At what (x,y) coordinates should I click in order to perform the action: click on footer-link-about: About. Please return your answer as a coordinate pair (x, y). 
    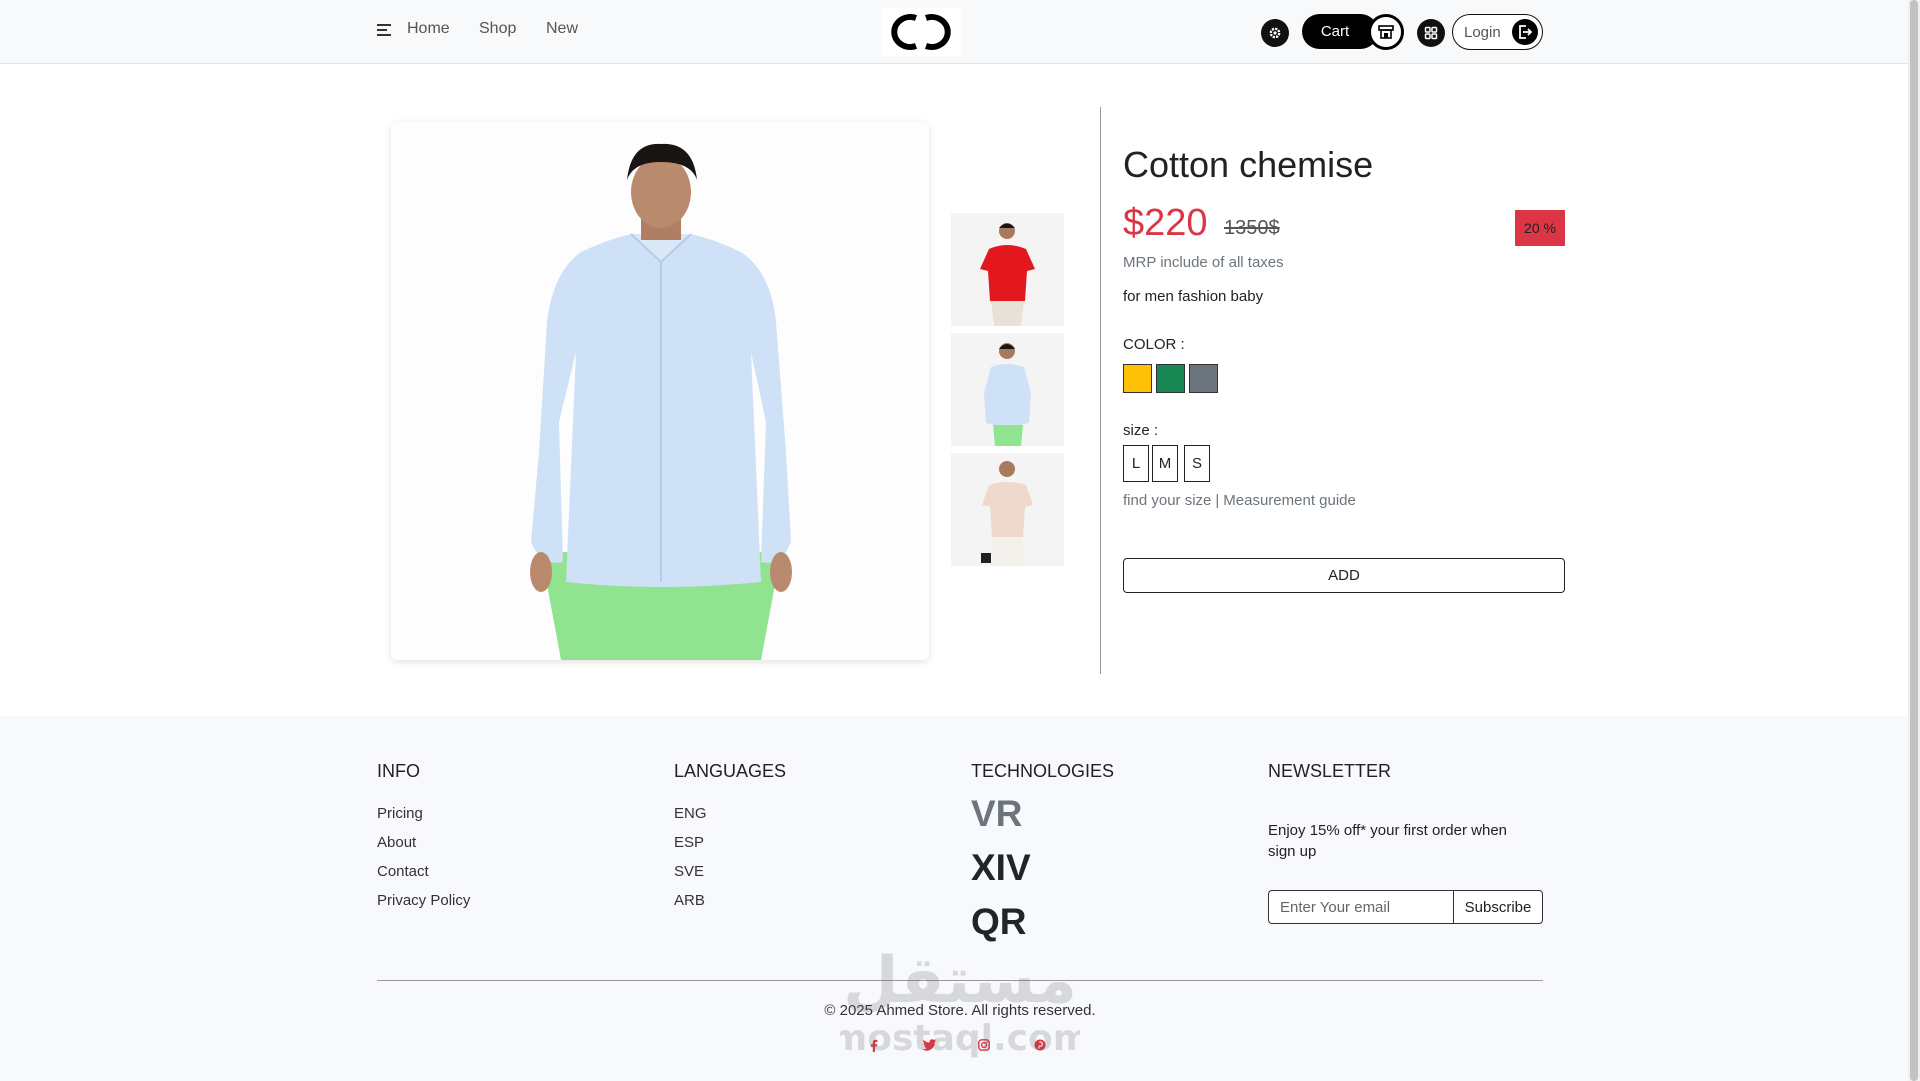
    Looking at the image, I should click on (396, 842).